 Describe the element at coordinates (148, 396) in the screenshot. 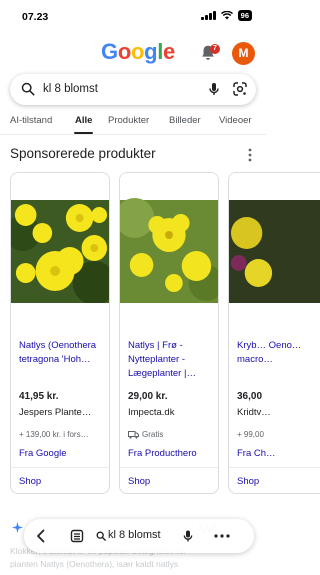

I see `product-price: 29,00 kr.` at that location.